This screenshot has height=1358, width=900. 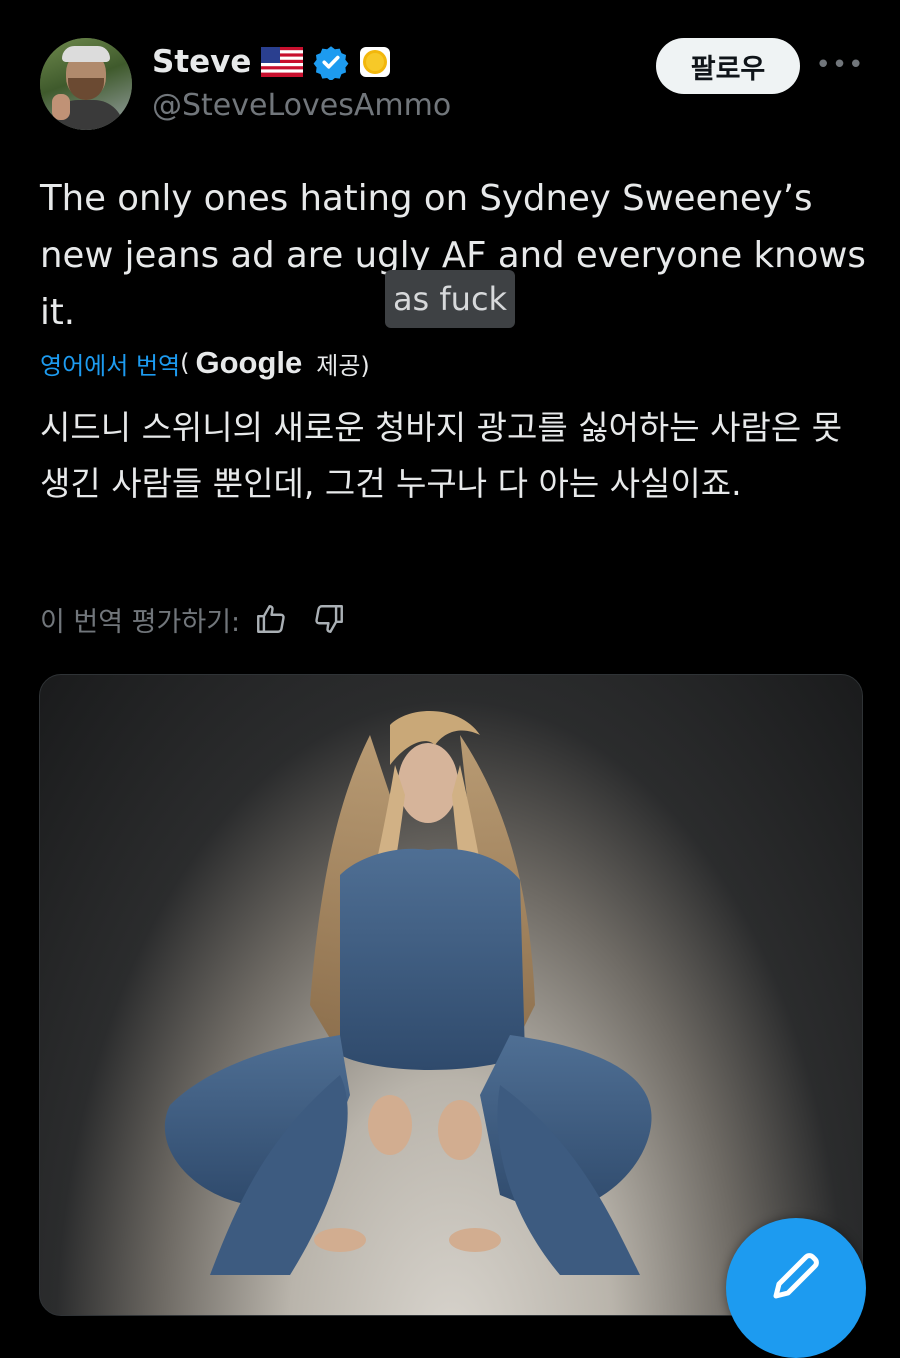 I want to click on show-original-link: 영어에서 번역, so click(x=110, y=363).